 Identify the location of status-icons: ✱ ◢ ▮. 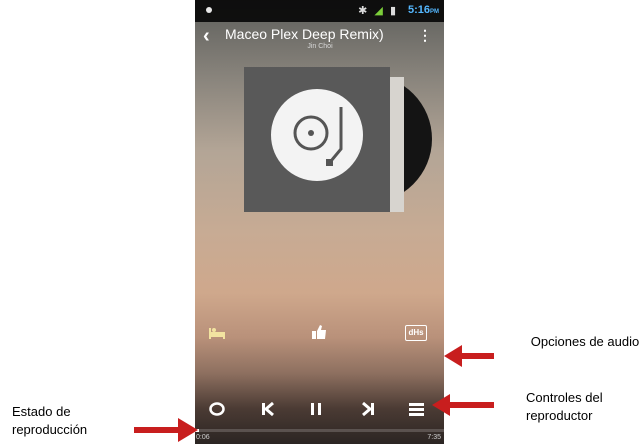
(378, 10).